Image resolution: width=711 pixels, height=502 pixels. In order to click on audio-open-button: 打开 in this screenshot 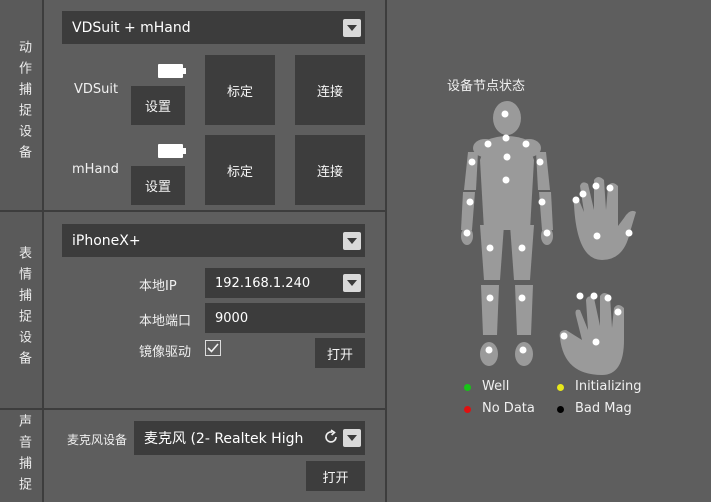, I will do `click(335, 476)`.